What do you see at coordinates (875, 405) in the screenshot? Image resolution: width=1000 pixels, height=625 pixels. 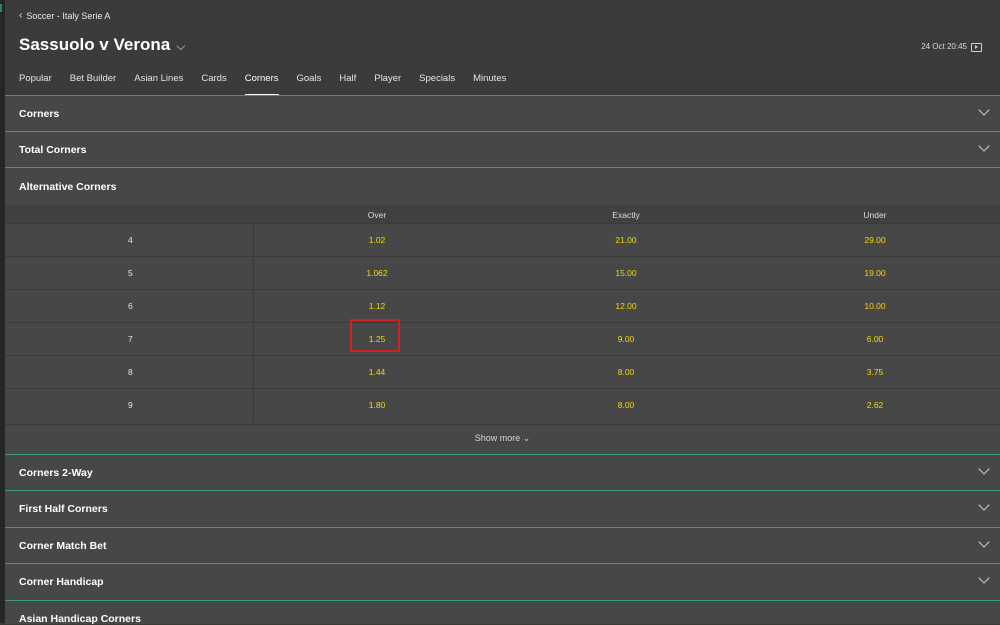 I see `odds-under: 2.62` at bounding box center [875, 405].